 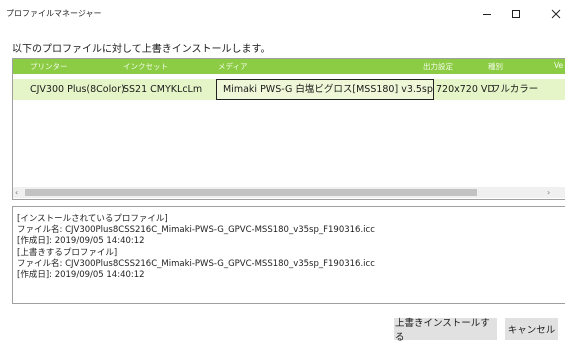 I want to click on column-header-type: 種別, so click(x=495, y=66).